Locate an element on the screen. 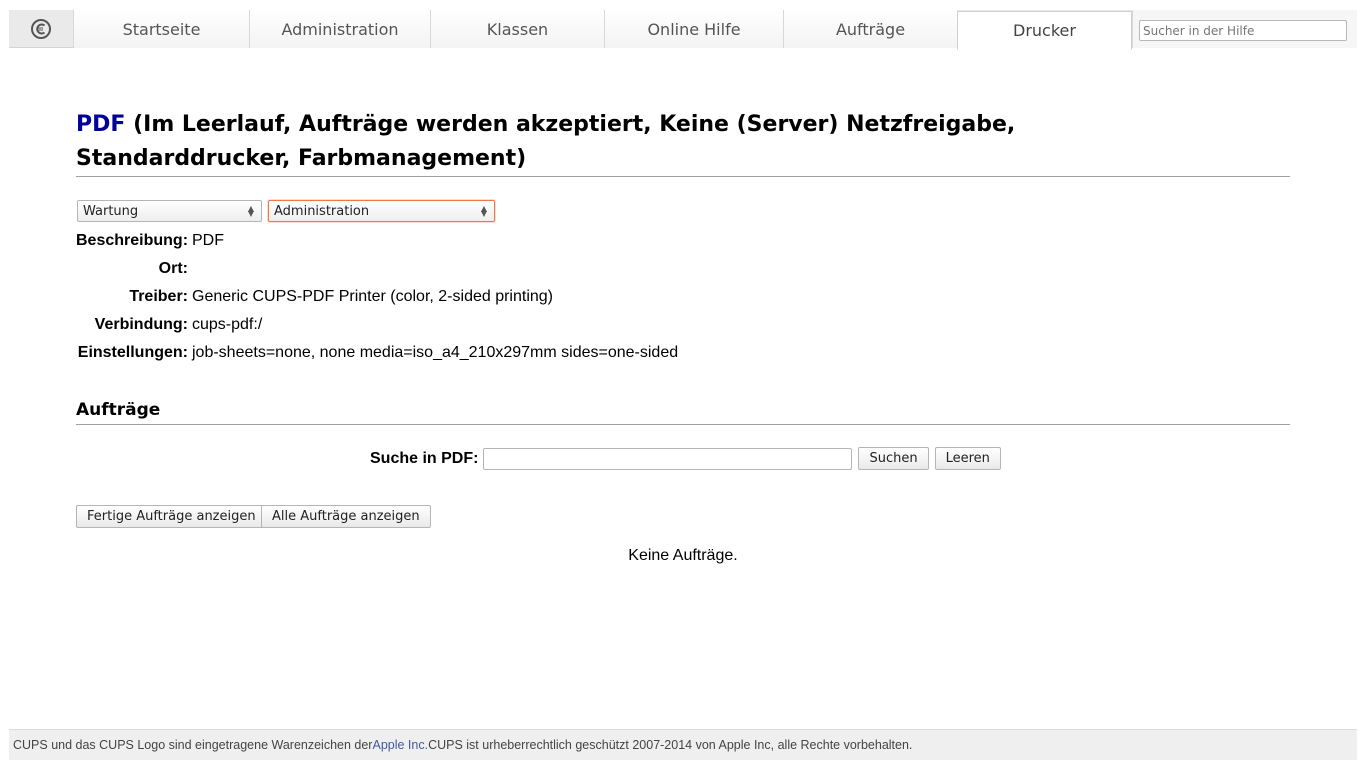  detail-row-description: Beschreibung: PDF is located at coordinates (377, 241).